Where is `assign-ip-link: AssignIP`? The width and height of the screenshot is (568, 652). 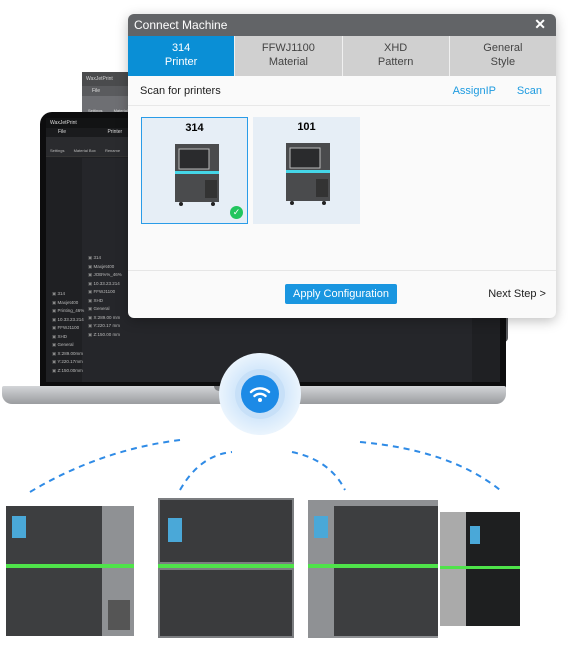 assign-ip-link: AssignIP is located at coordinates (474, 91).